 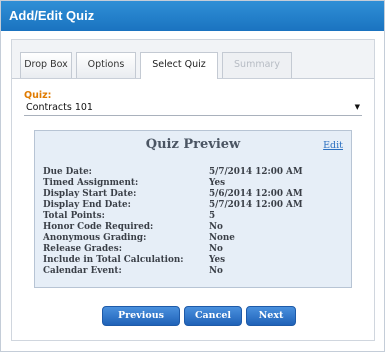 What do you see at coordinates (193, 194) in the screenshot?
I see `preview-row-display-start-date: Display Start Date: 5/6/2014 12:00 AM` at bounding box center [193, 194].